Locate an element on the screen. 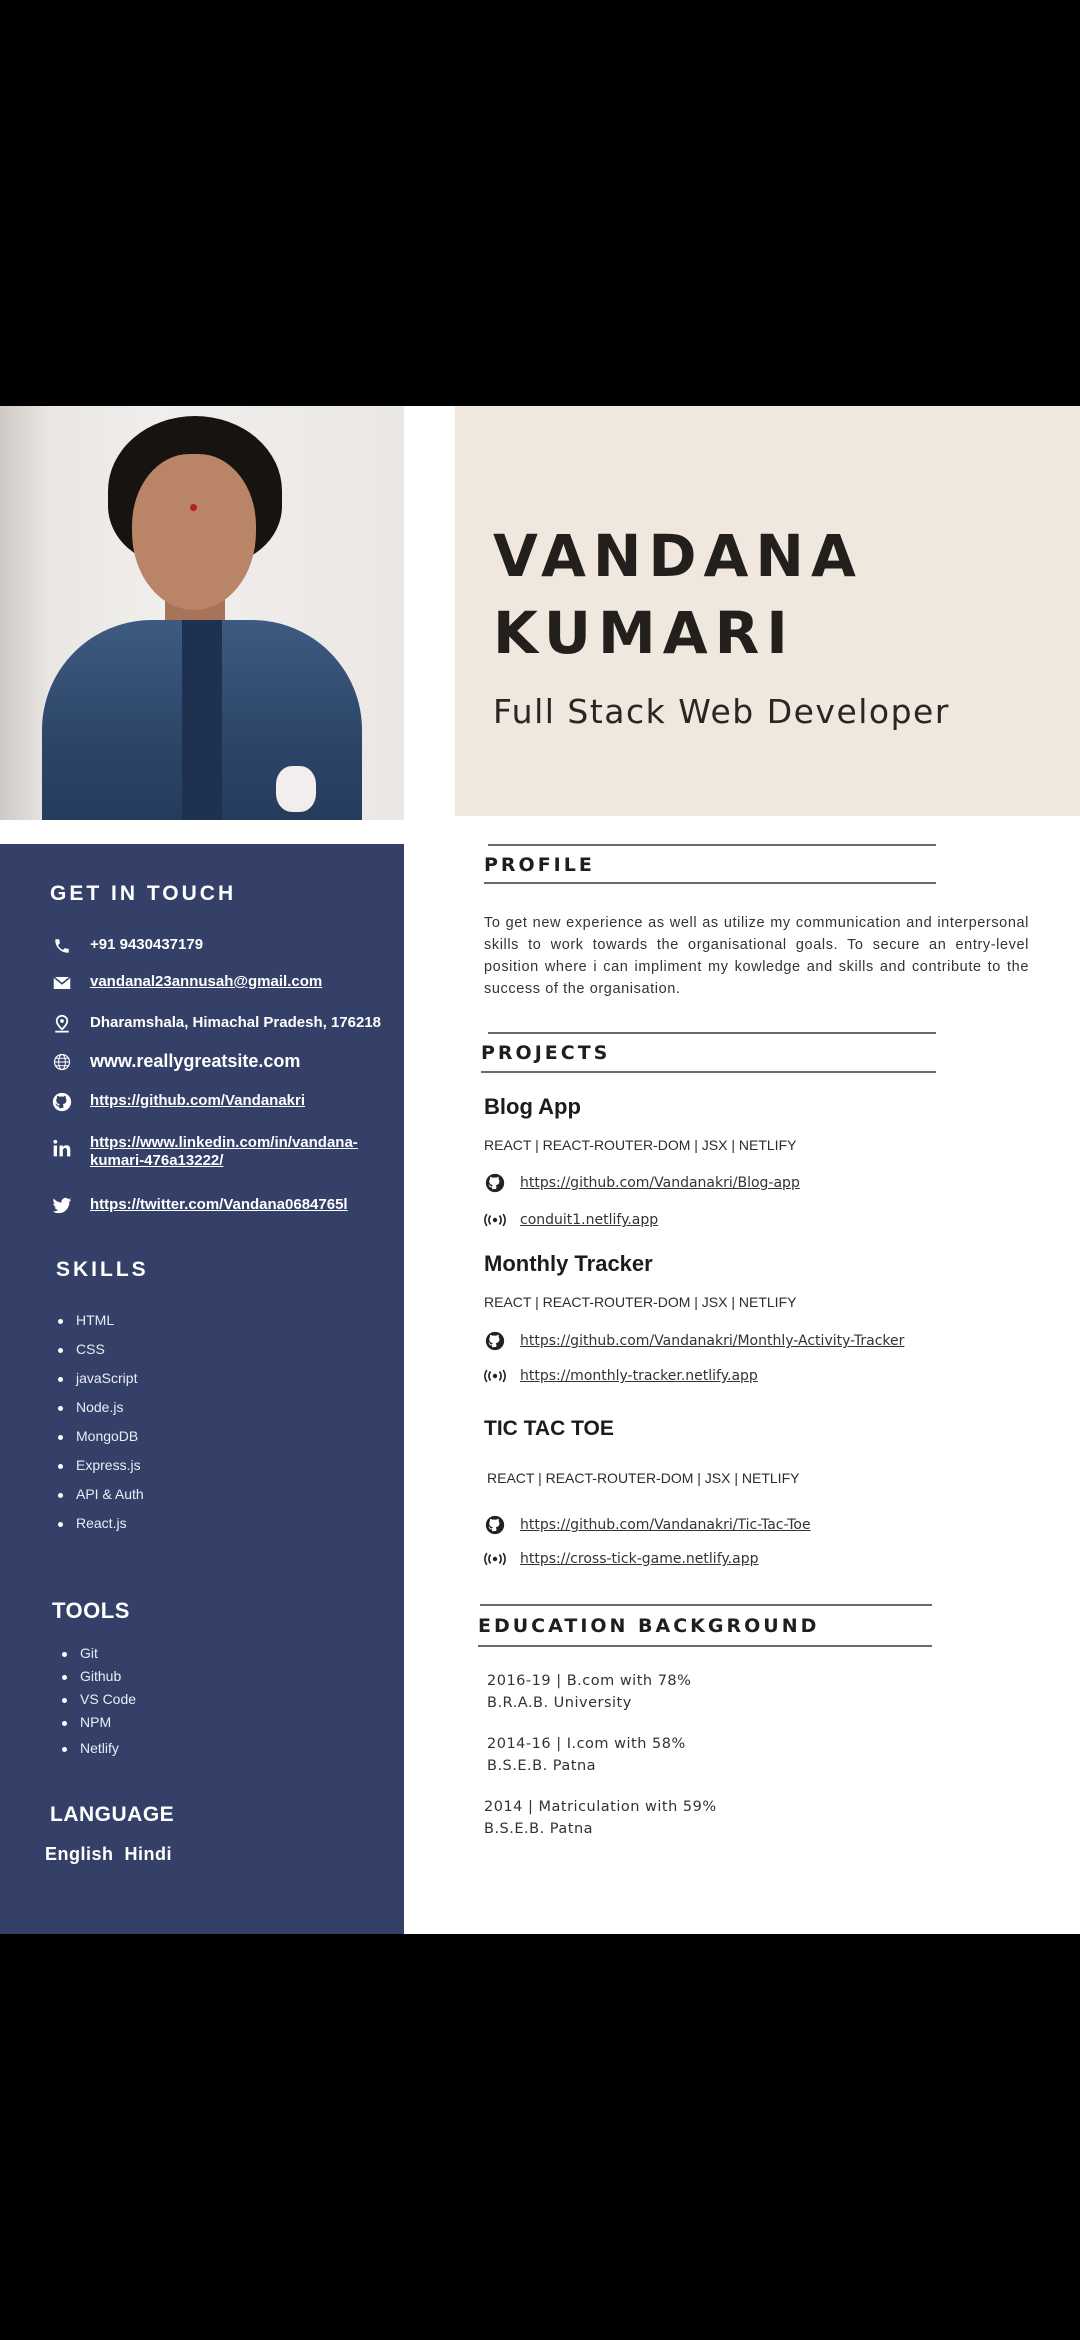 The height and width of the screenshot is (2340, 1080). phone-number: +91 9430437179 is located at coordinates (147, 944).